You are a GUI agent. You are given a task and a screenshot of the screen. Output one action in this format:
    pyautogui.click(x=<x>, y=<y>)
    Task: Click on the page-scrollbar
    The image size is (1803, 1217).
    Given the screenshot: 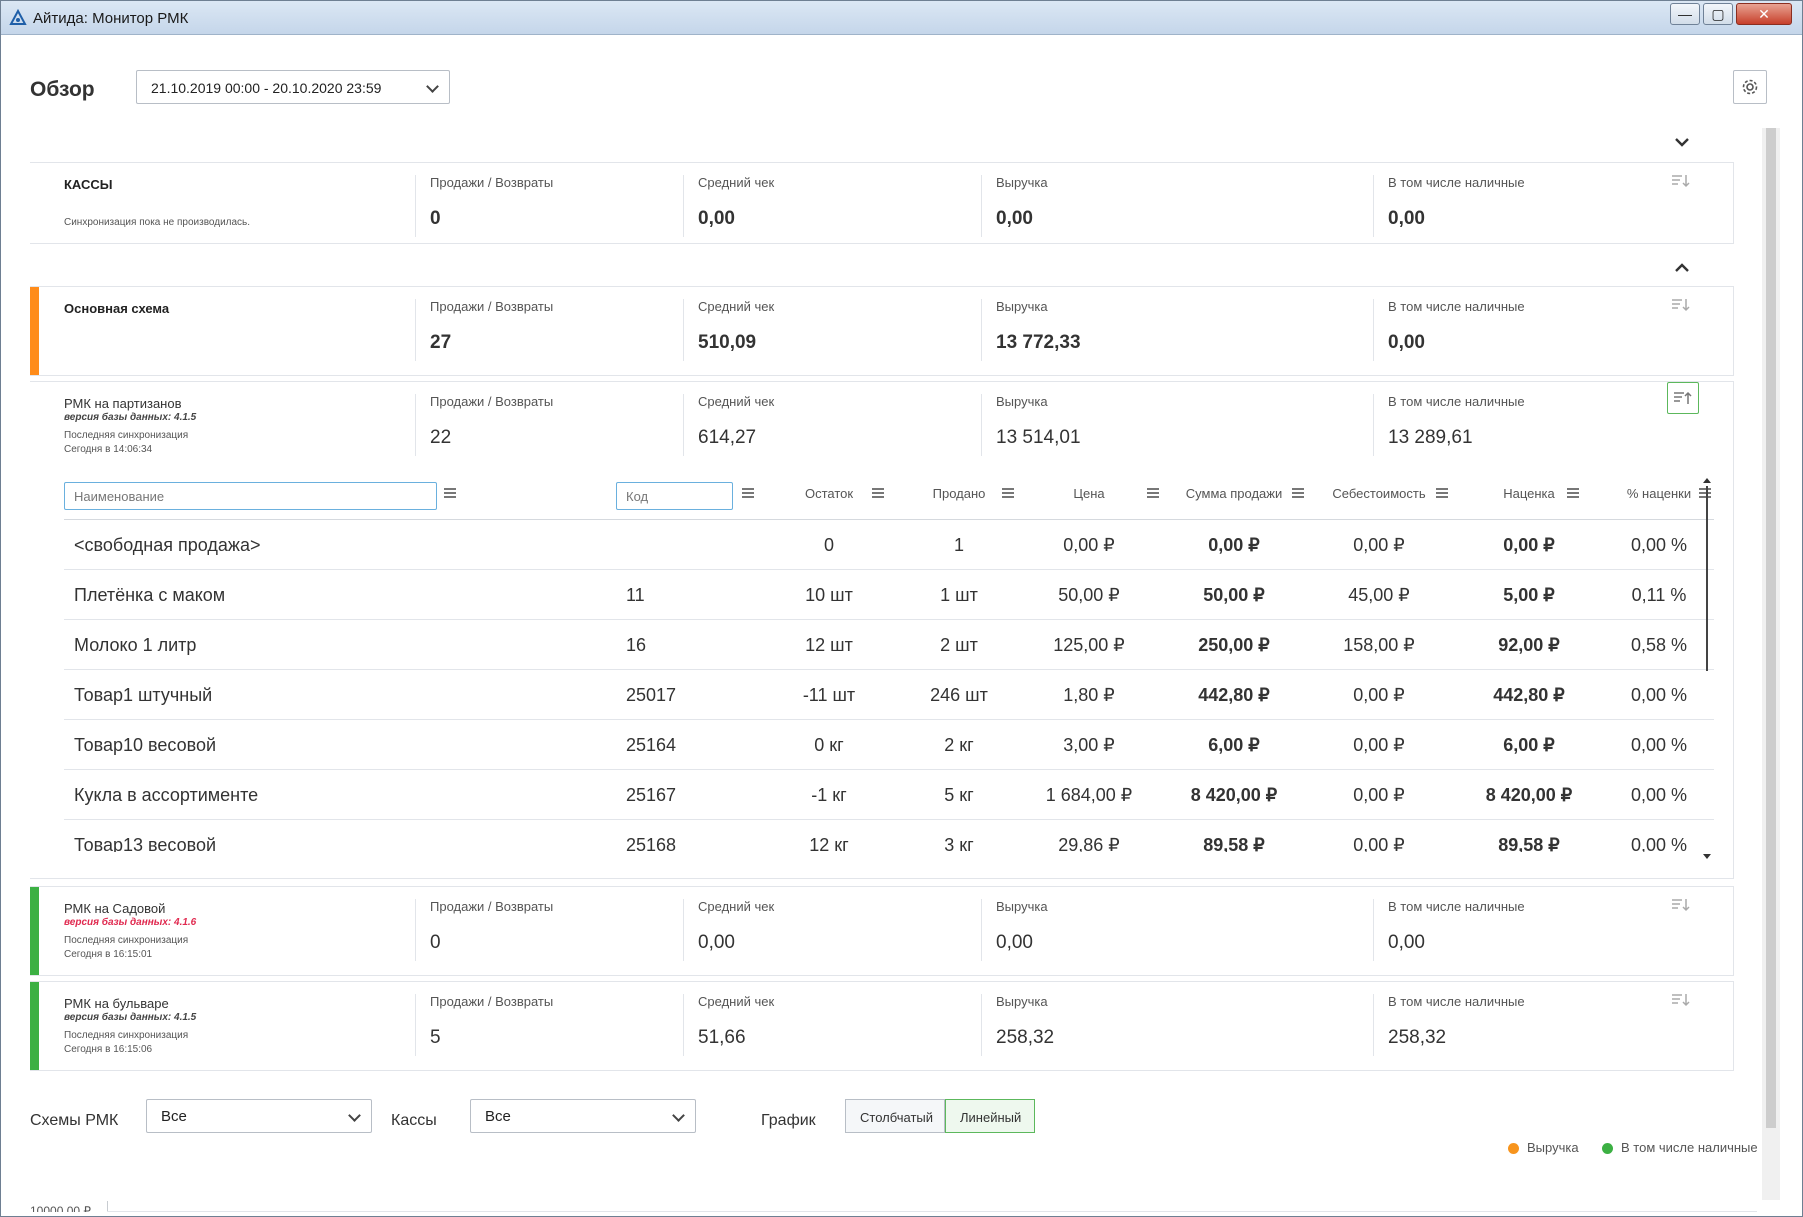 What is the action you would take?
    pyautogui.click(x=1771, y=664)
    